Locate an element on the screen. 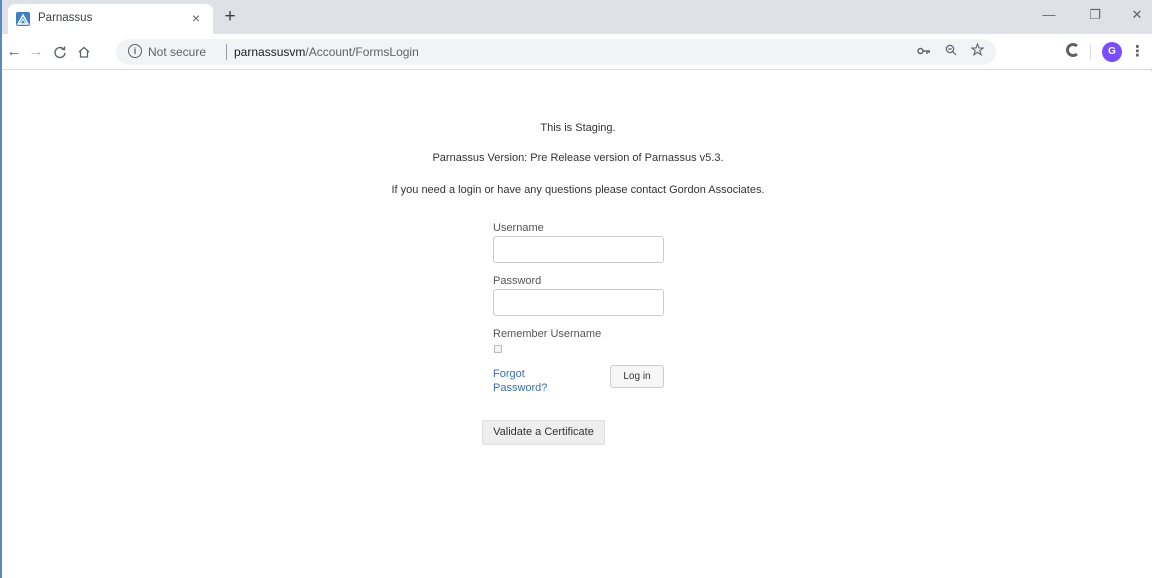 The image size is (1152, 578). password-input is located at coordinates (578, 302).